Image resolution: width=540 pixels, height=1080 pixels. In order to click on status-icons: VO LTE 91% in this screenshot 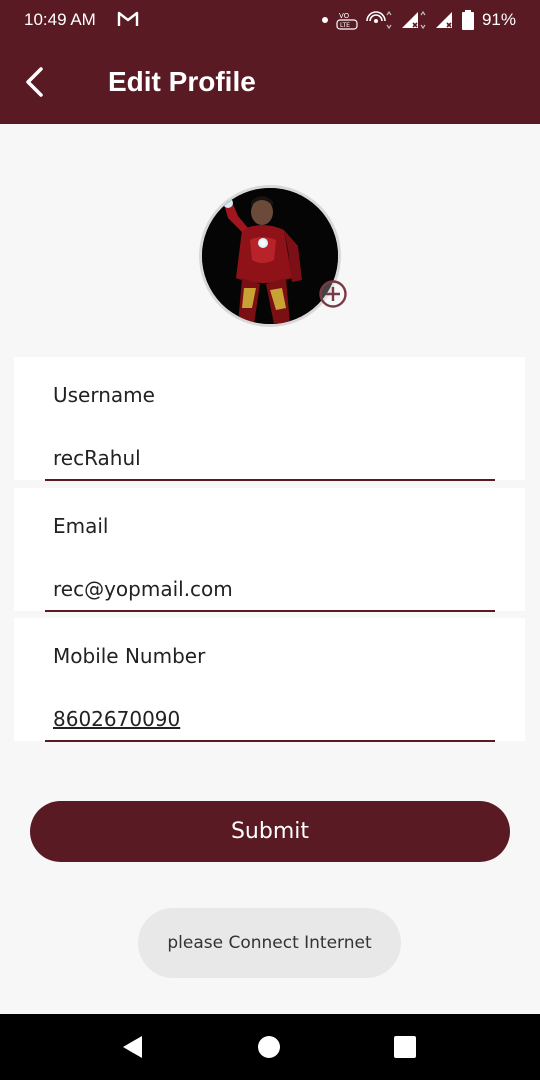, I will do `click(418, 20)`.